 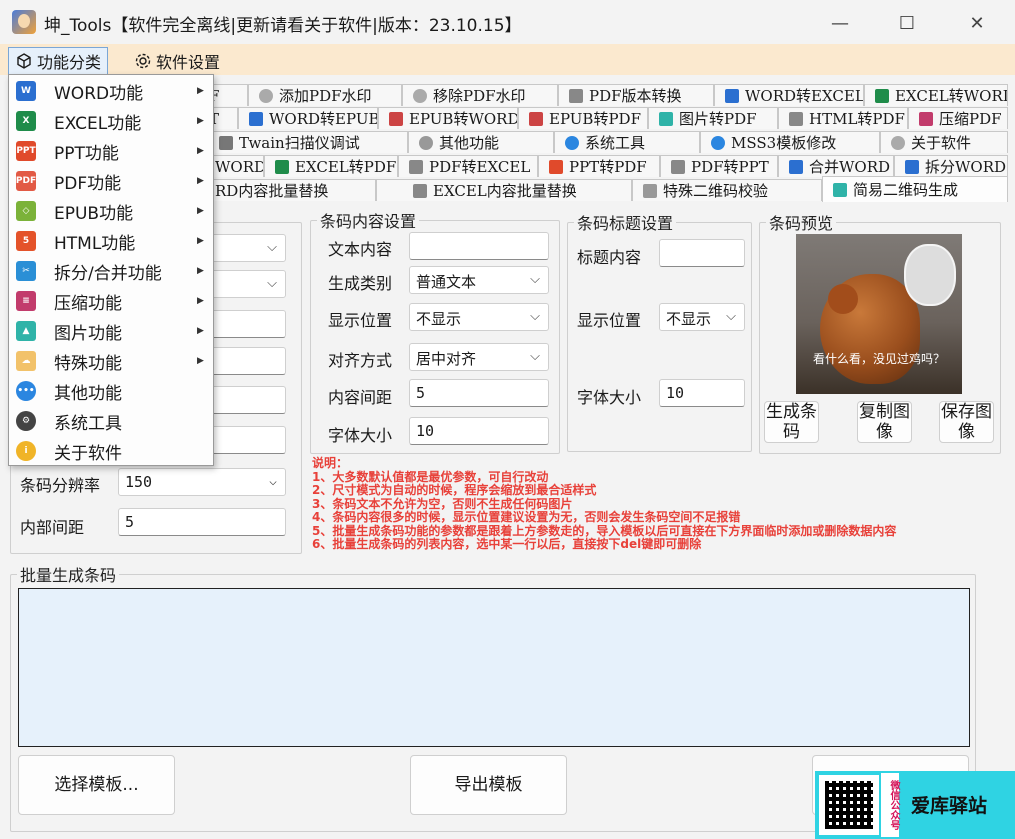 What do you see at coordinates (576, 95) in the screenshot?
I see `pdf-icon` at bounding box center [576, 95].